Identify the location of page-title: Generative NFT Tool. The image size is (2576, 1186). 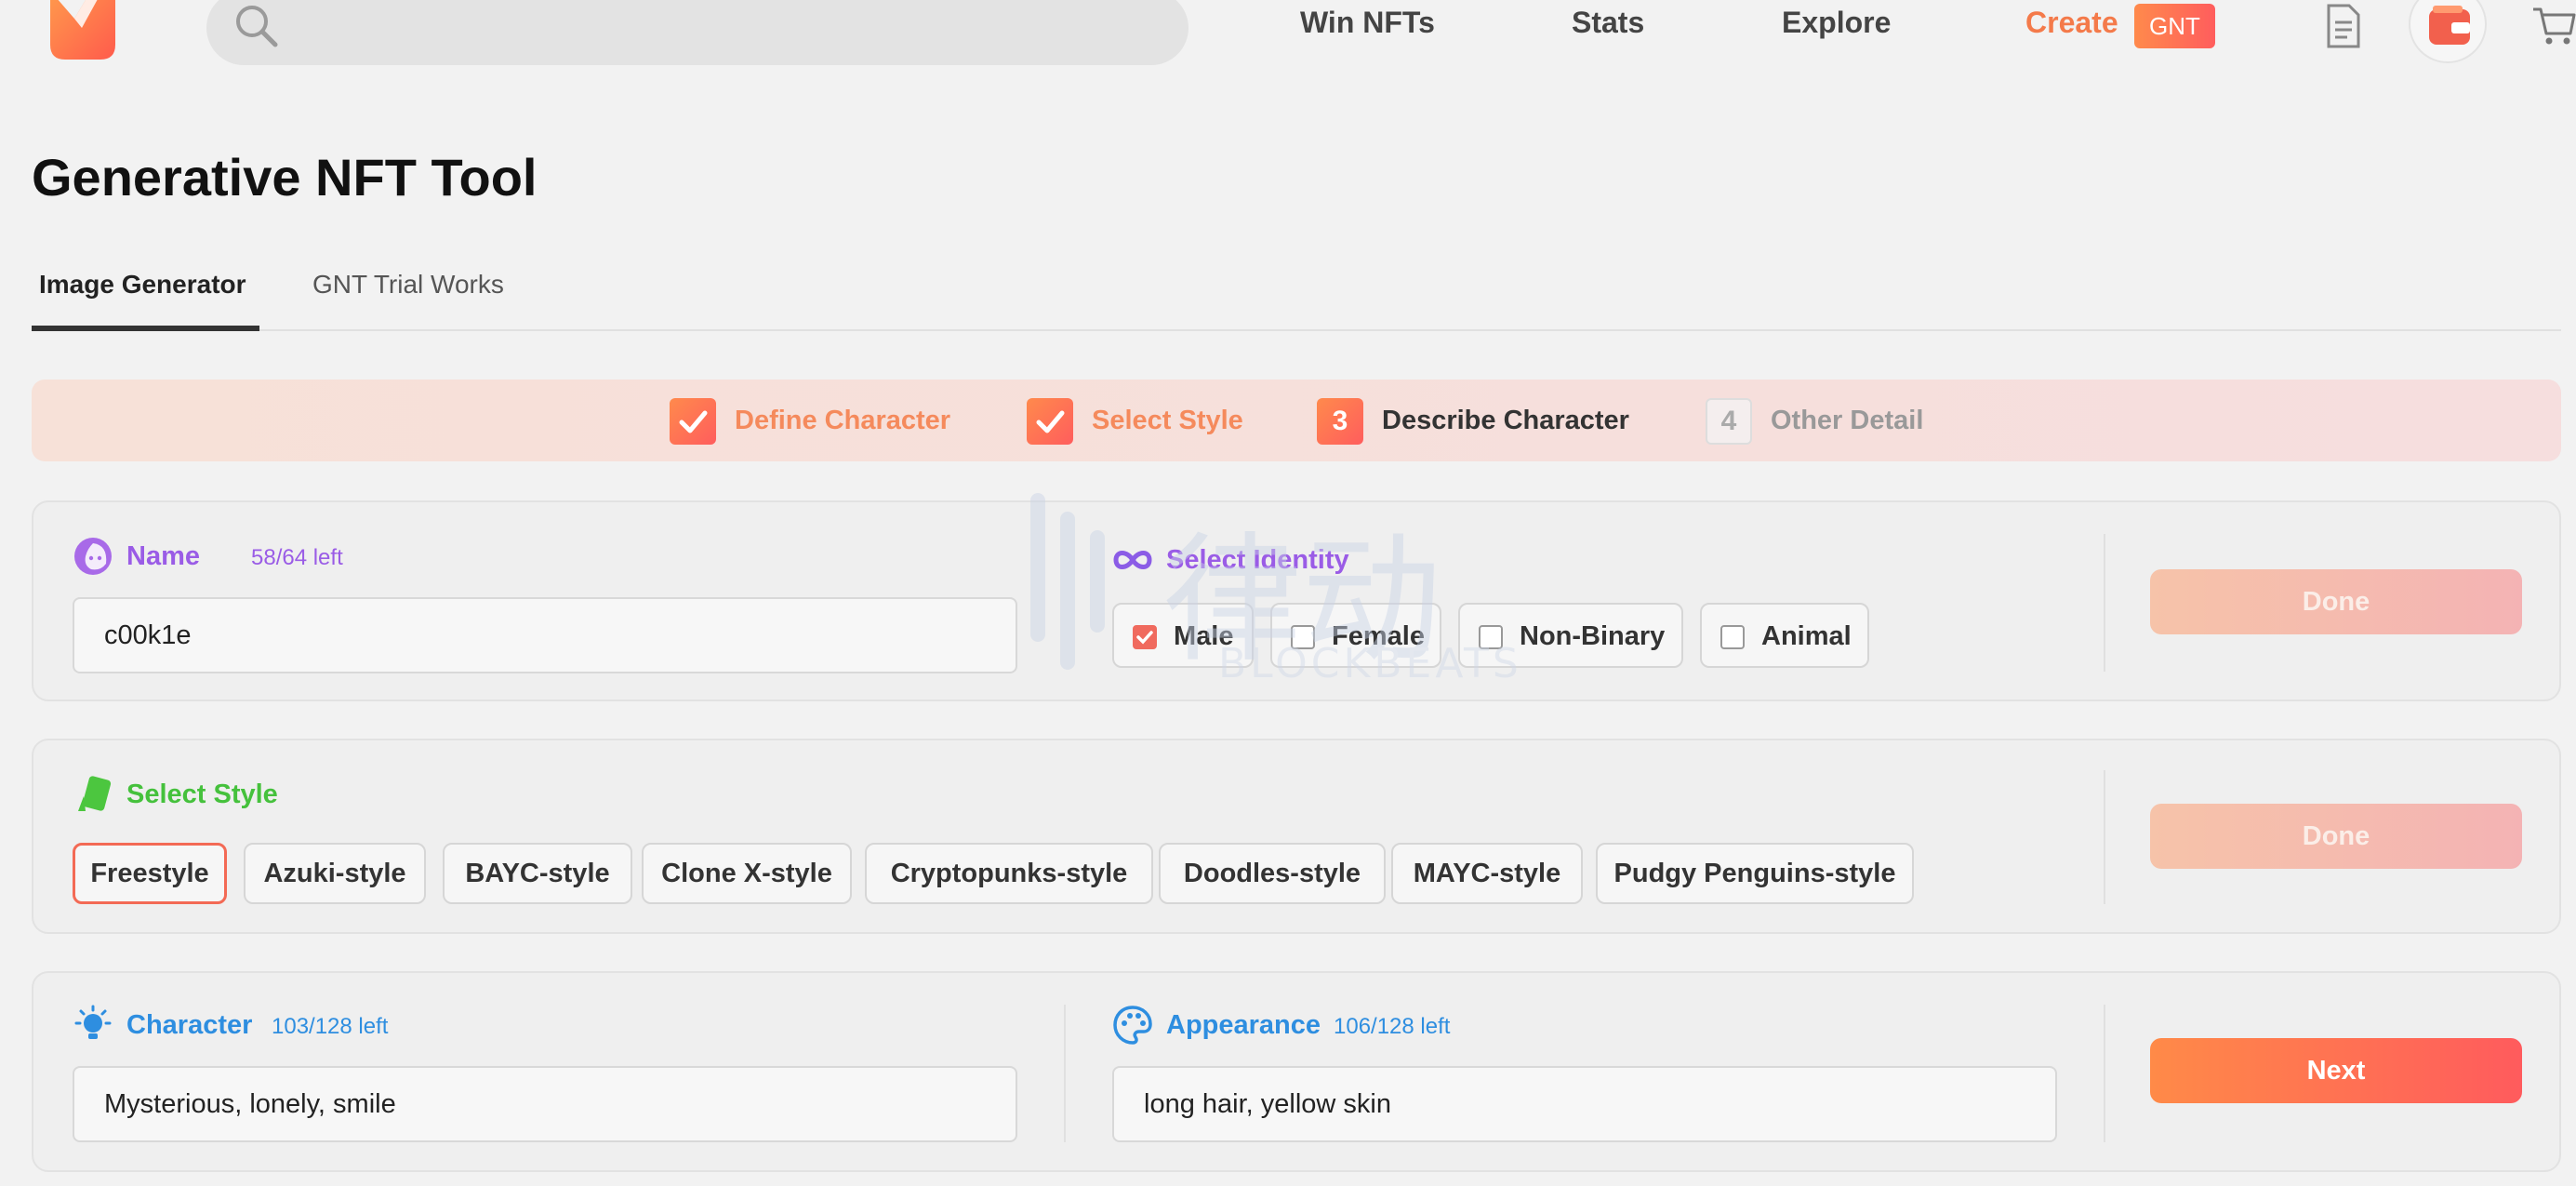
(285, 177).